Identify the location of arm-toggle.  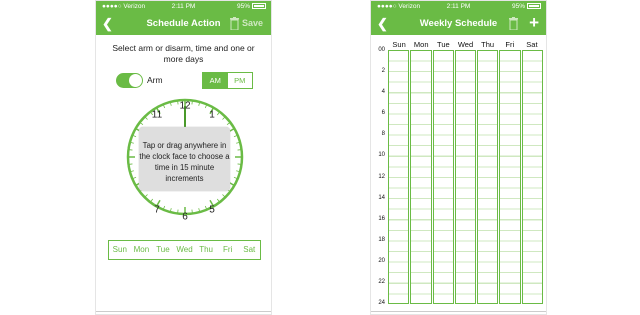
(129, 80).